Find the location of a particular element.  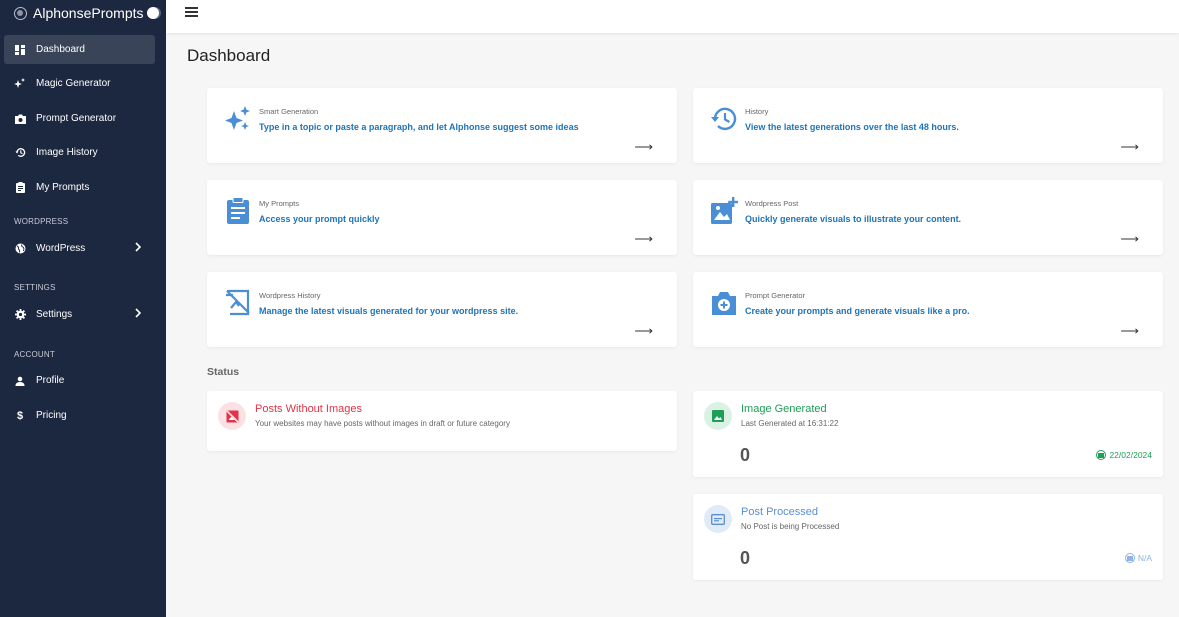

topbar is located at coordinates (672, 16).